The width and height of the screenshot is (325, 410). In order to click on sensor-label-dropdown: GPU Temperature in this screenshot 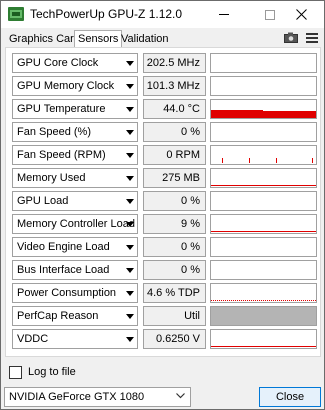, I will do `click(75, 109)`.